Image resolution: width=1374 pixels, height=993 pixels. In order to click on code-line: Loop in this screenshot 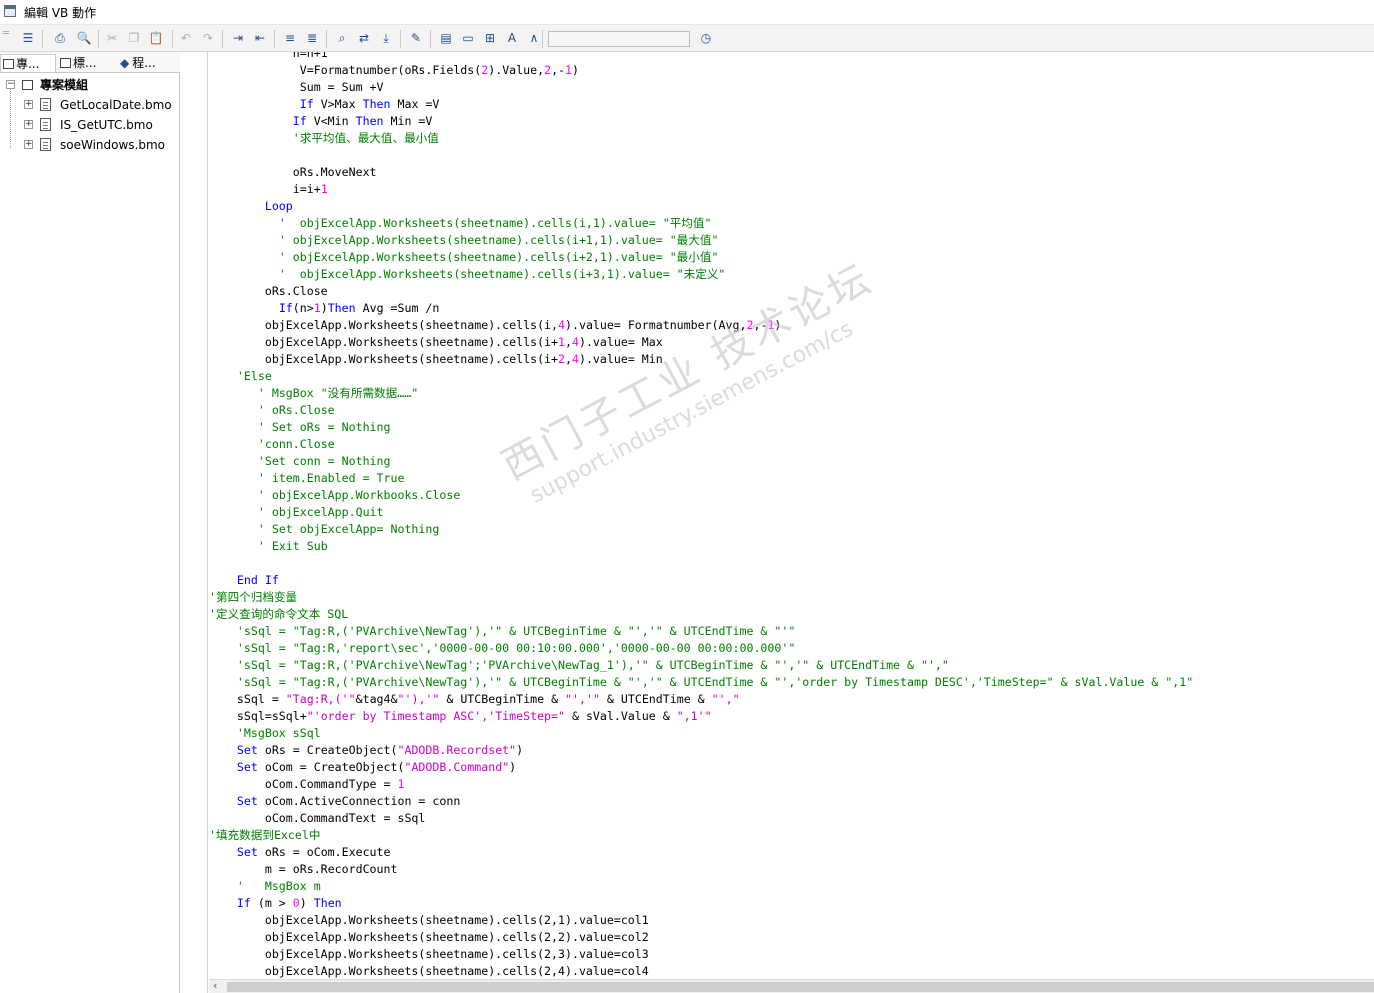, I will do `click(701, 206)`.